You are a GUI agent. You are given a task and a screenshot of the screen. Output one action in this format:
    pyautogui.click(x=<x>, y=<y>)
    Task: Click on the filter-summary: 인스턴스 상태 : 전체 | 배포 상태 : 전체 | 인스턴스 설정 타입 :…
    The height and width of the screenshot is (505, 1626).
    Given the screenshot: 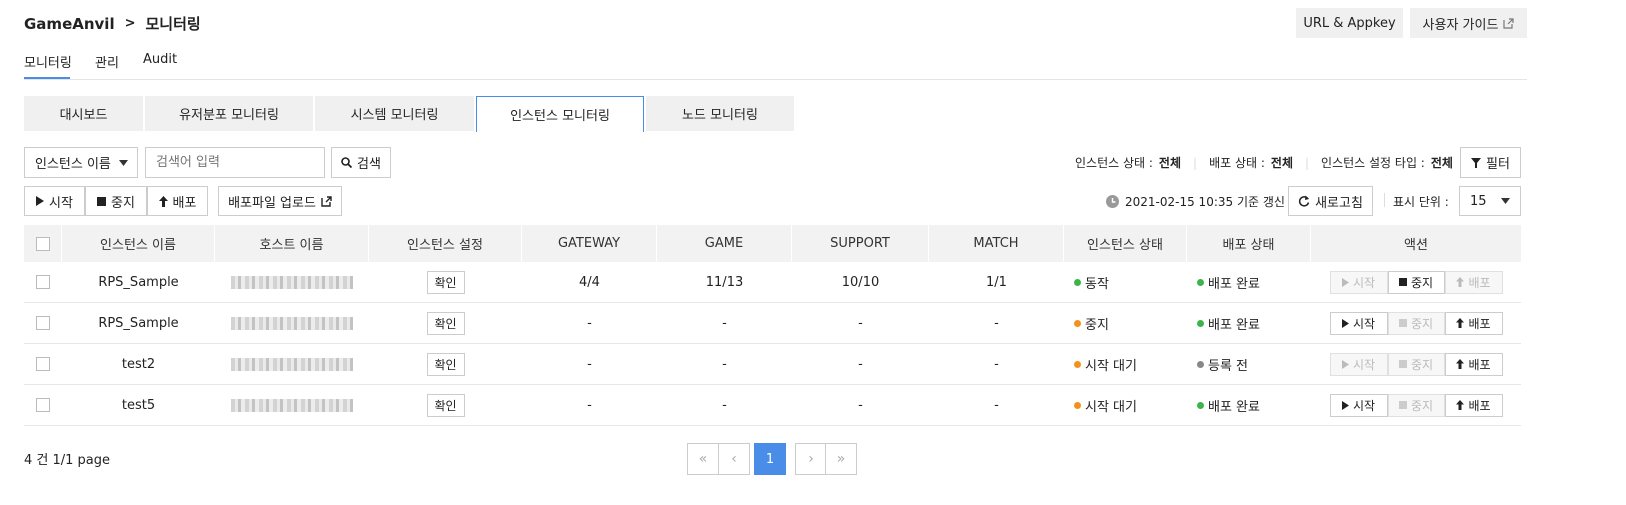 What is the action you would take?
    pyautogui.click(x=1264, y=163)
    